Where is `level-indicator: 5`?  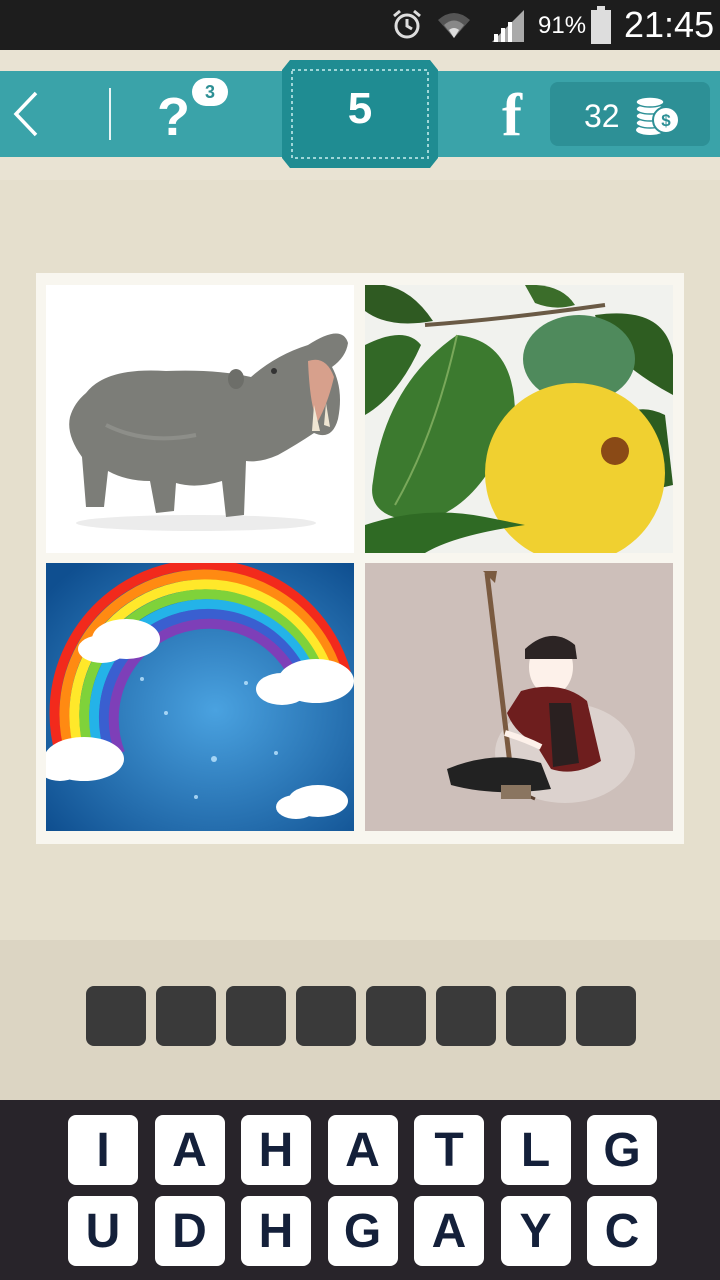
level-indicator: 5 is located at coordinates (360, 114).